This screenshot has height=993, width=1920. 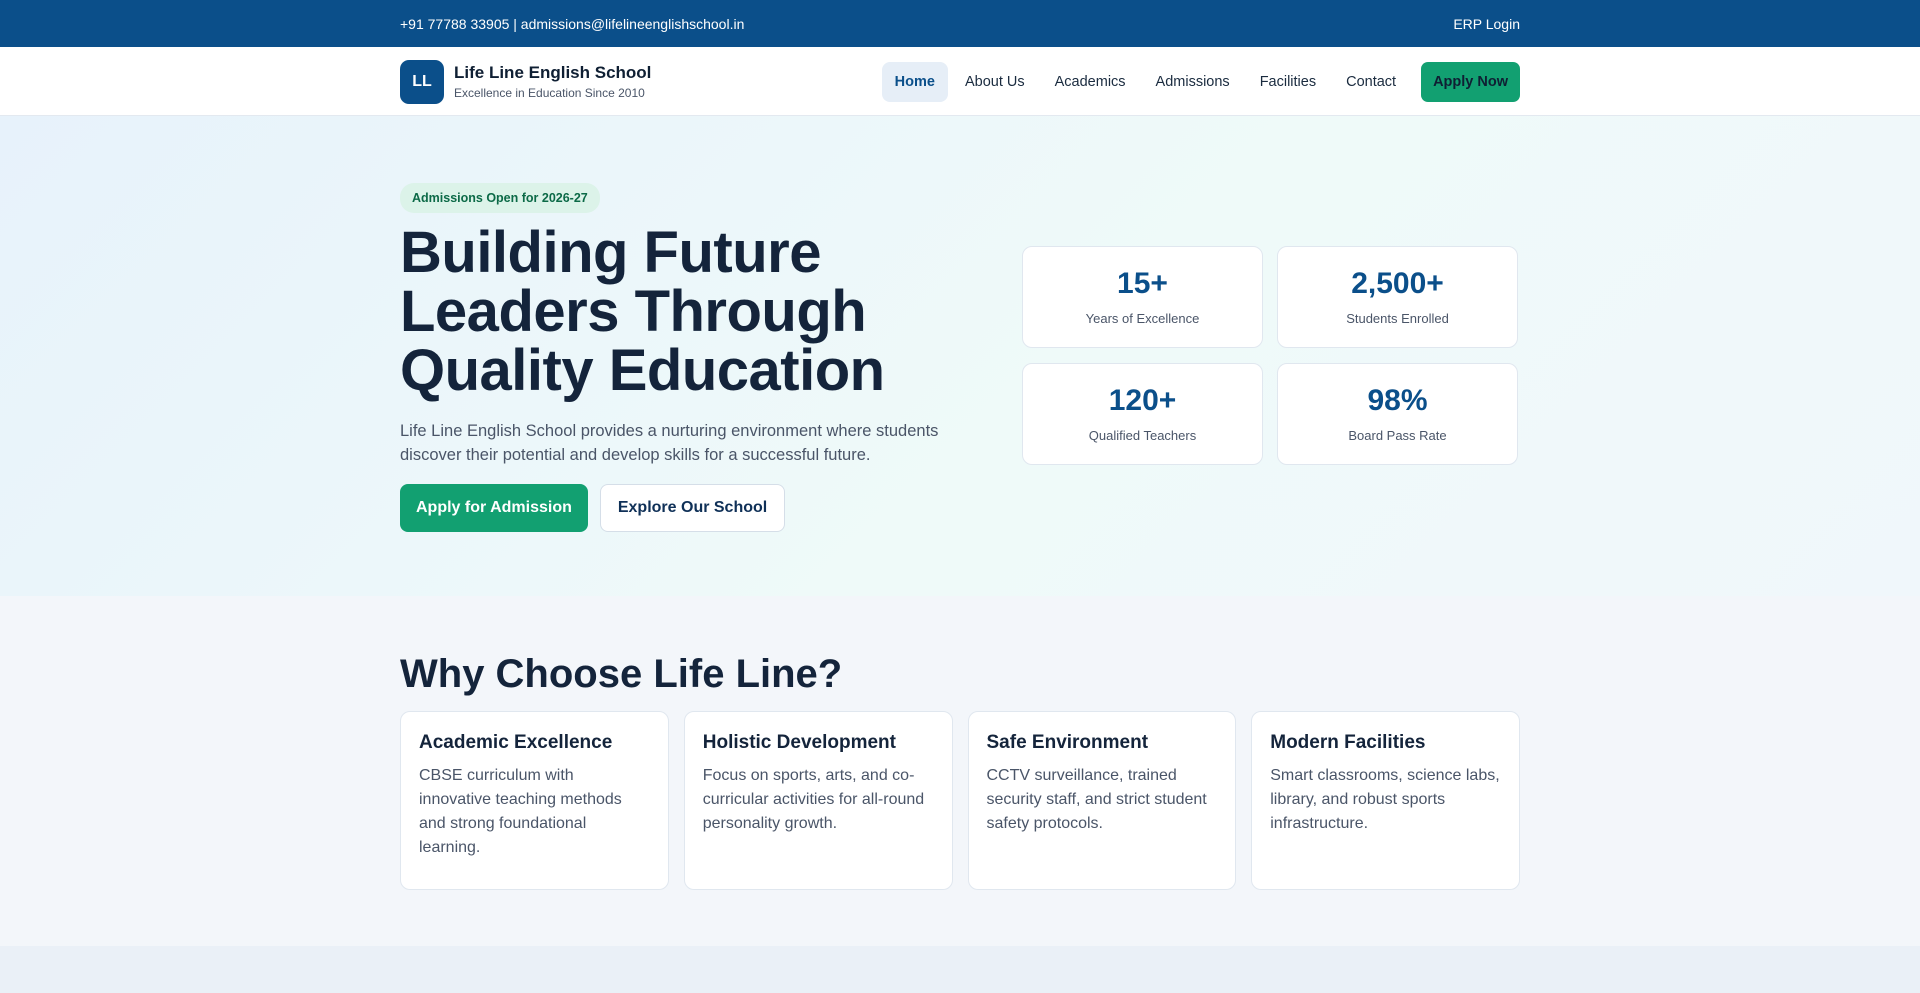 What do you see at coordinates (1288, 82) in the screenshot?
I see `nav-facilities: Facilities` at bounding box center [1288, 82].